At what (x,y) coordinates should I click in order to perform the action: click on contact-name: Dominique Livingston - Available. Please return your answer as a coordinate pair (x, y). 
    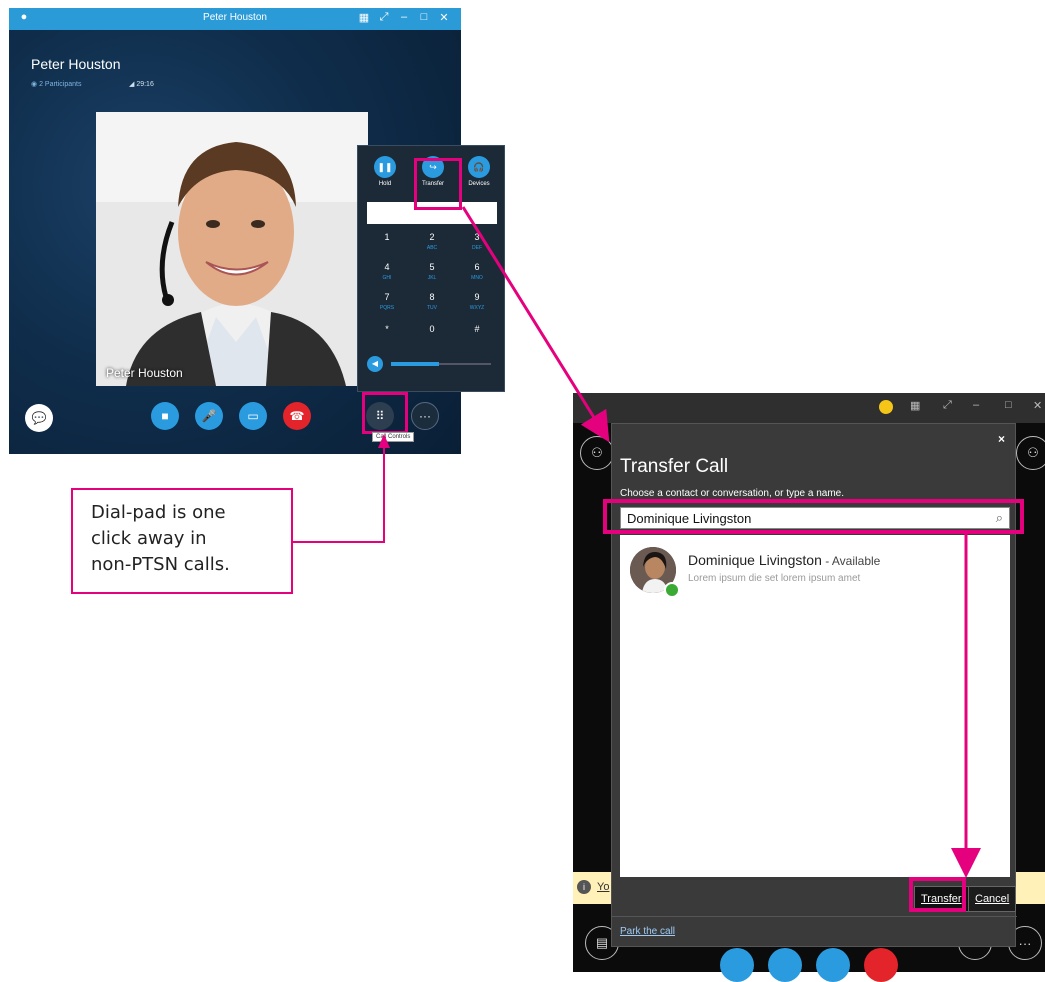
    Looking at the image, I should click on (784, 560).